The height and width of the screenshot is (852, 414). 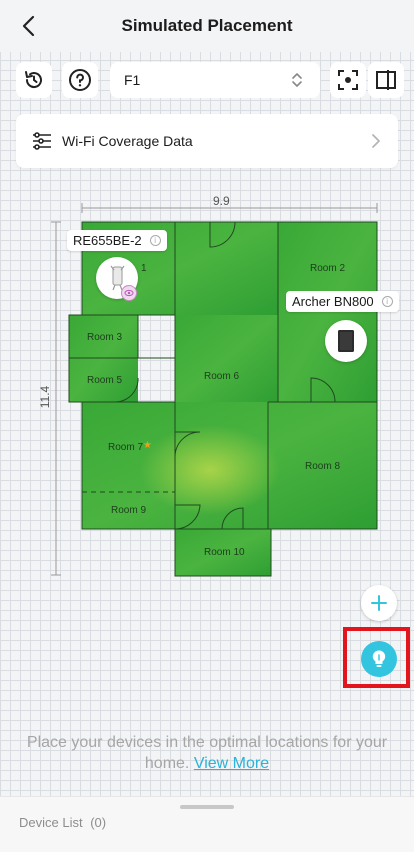 I want to click on tips-button, so click(x=379, y=659).